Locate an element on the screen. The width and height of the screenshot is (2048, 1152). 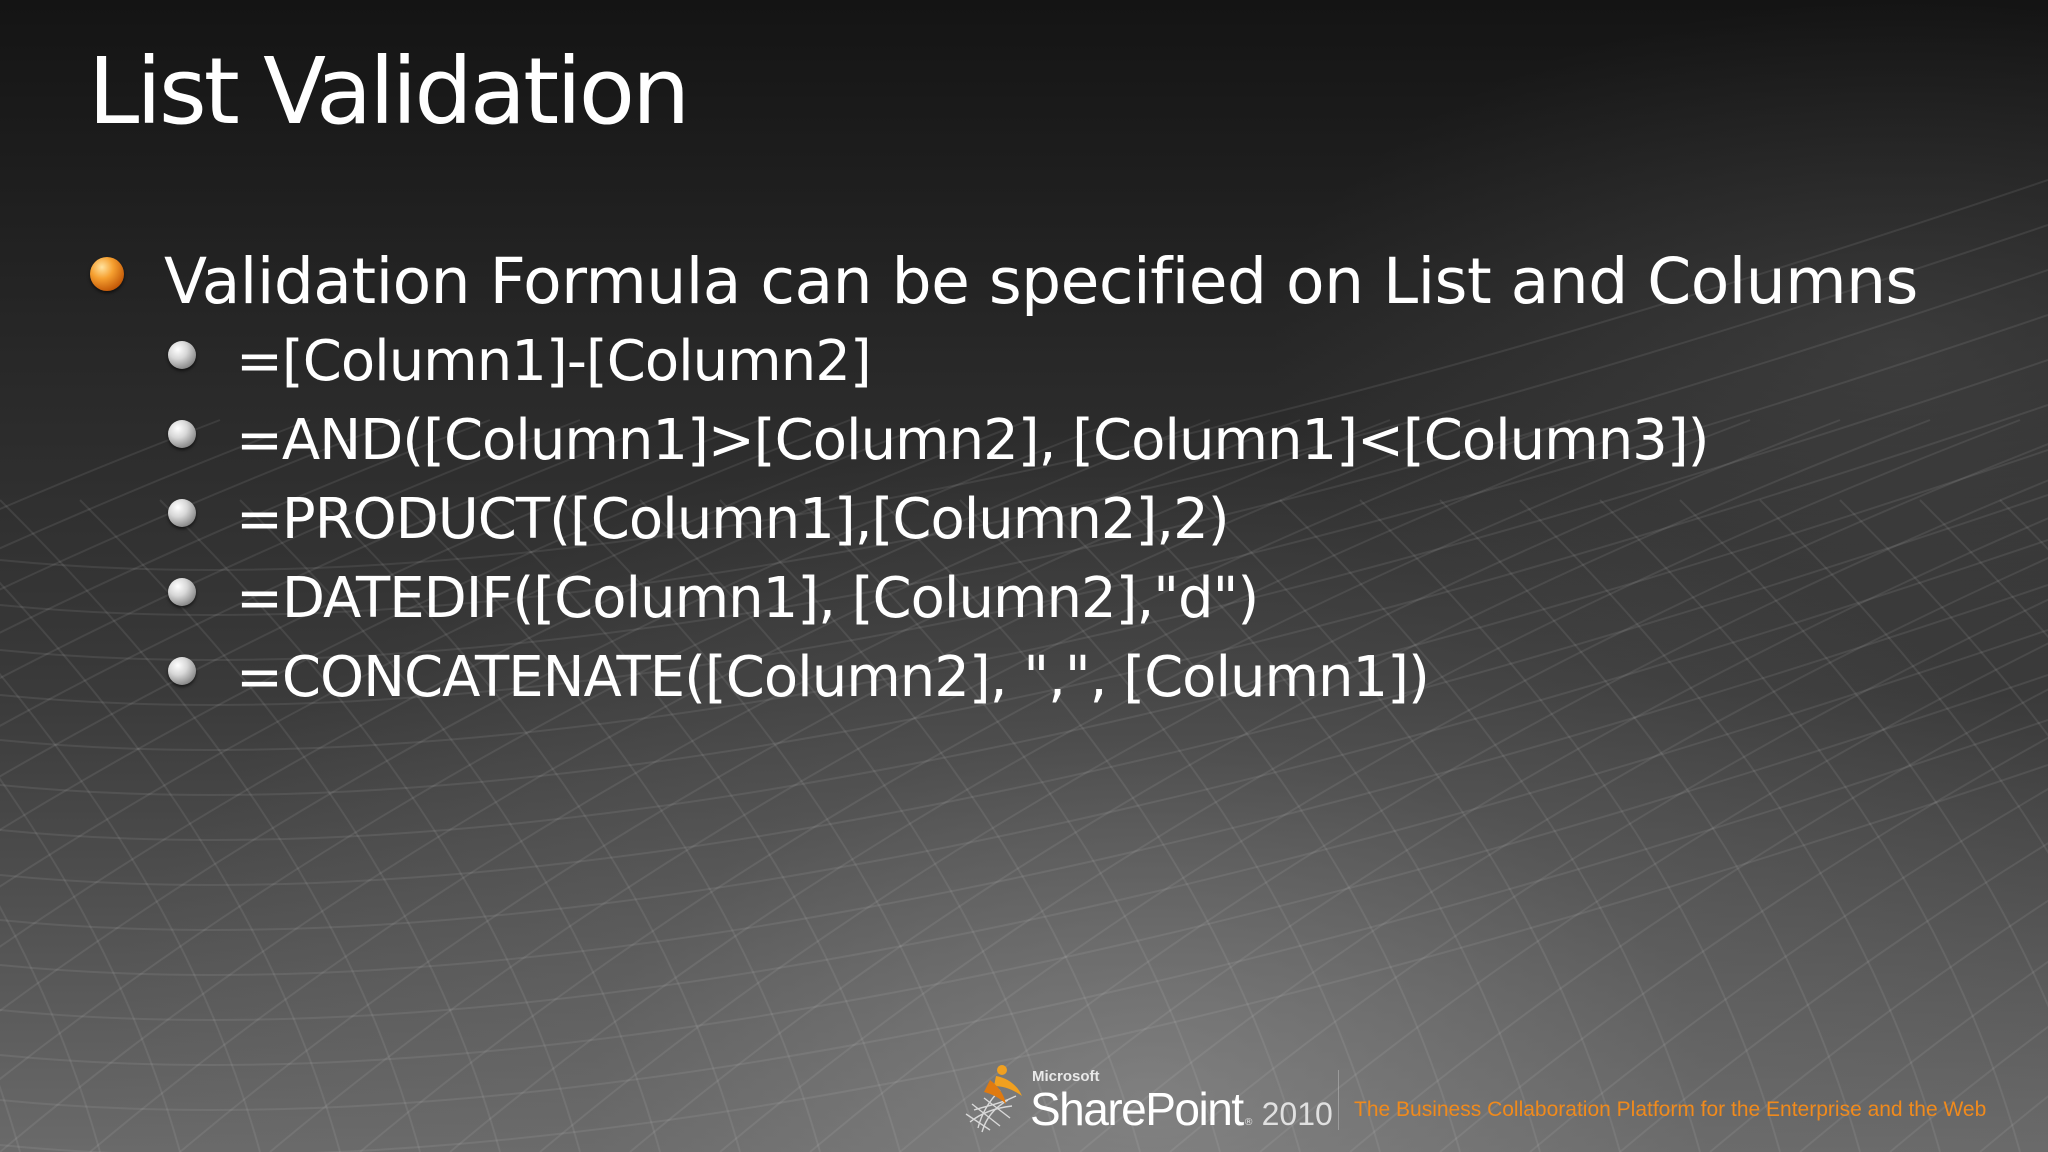
formula-text: =DATEDIF([Column1], [Column2],"d") is located at coordinates (747, 598).